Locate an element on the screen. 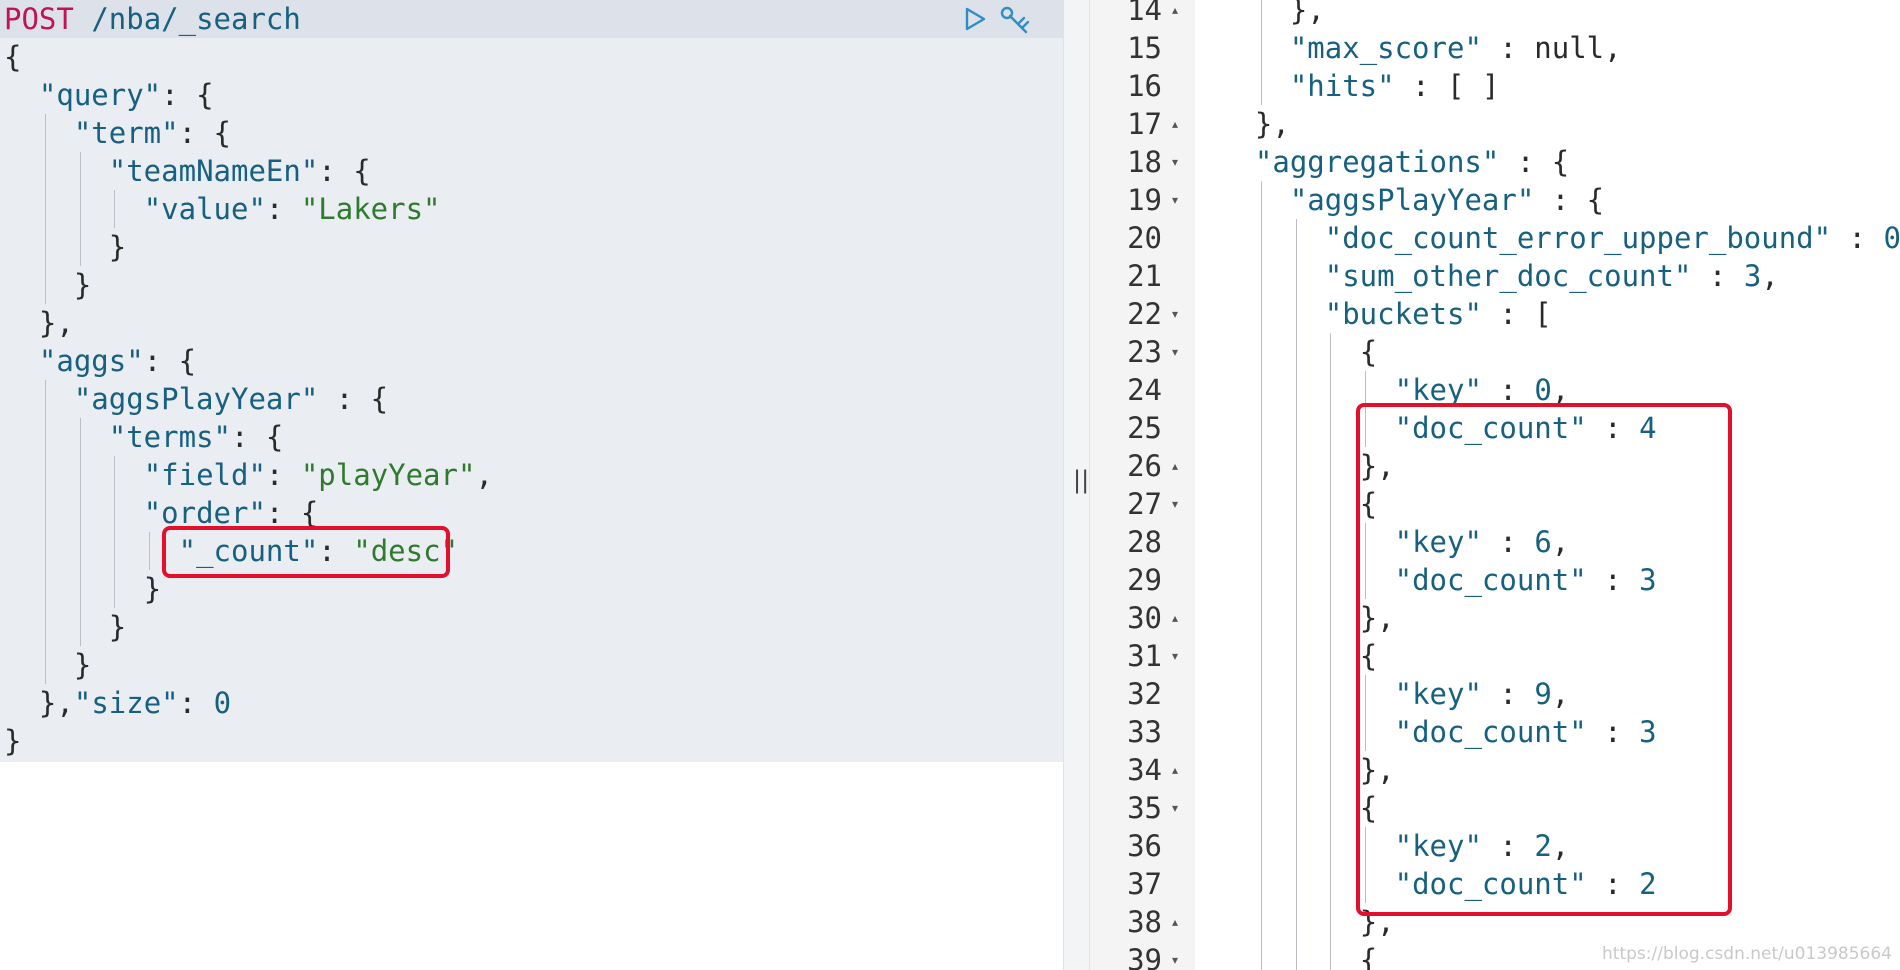 Image resolution: width=1900 pixels, height=970 pixels. wrench-icon is located at coordinates (1016, 20).